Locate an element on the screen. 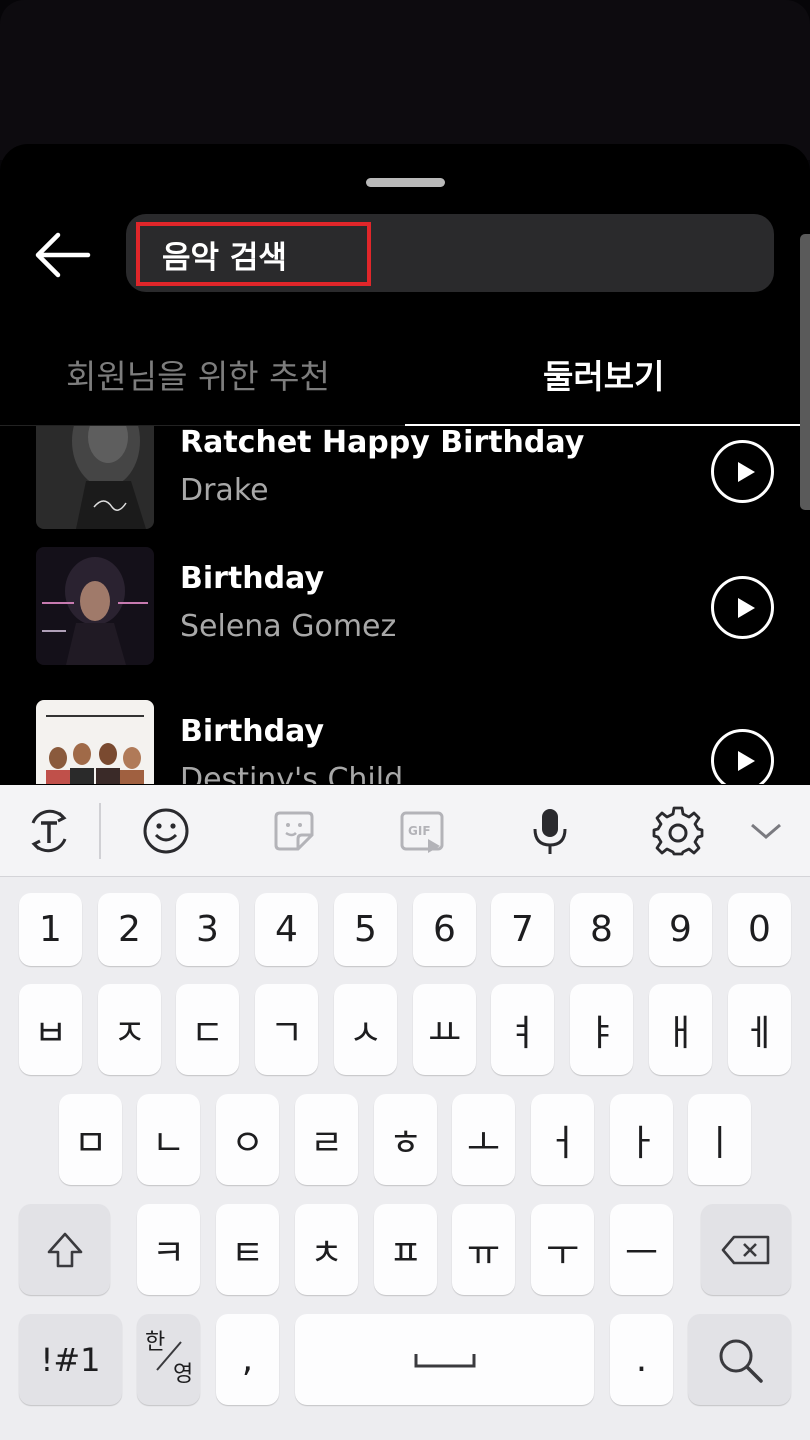 The width and height of the screenshot is (810, 1440). tab-recommended: 회원님을 위한 추천 is located at coordinates (198, 374).